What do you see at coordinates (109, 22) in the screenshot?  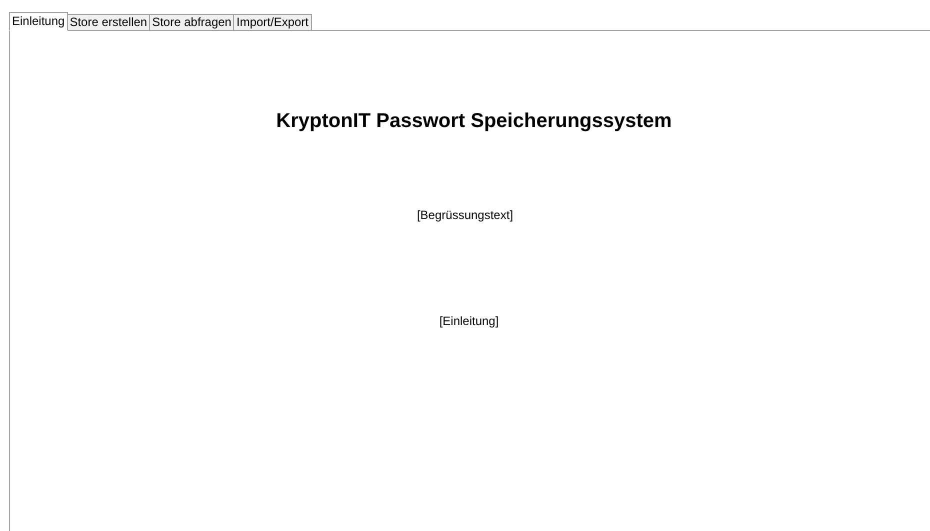 I see `tab: Store erstellen` at bounding box center [109, 22].